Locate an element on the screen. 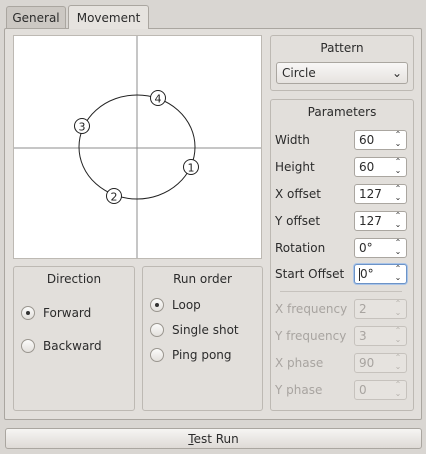 The width and height of the screenshot is (426, 454). run-order-ping-pong-label: Ping pong is located at coordinates (202, 355).